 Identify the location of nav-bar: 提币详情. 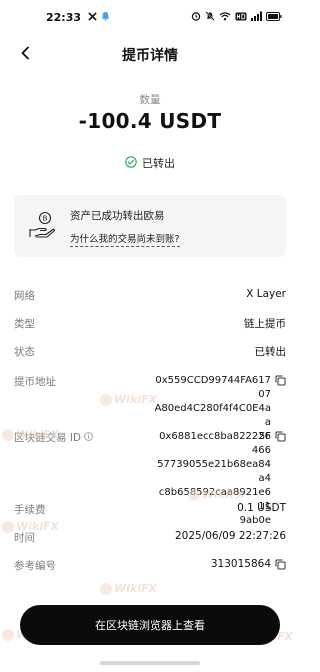
(150, 54).